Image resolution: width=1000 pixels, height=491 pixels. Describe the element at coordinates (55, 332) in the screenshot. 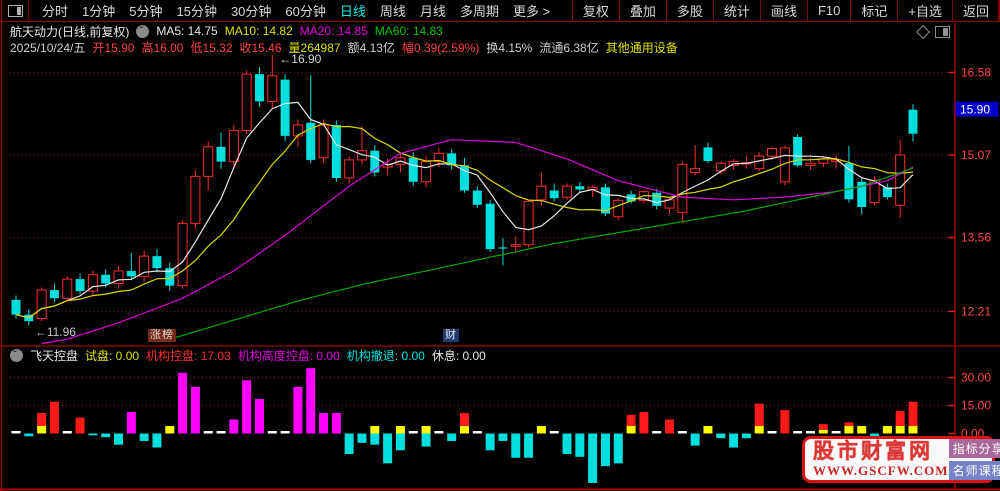

I see `low-annotation: ←11.96` at that location.